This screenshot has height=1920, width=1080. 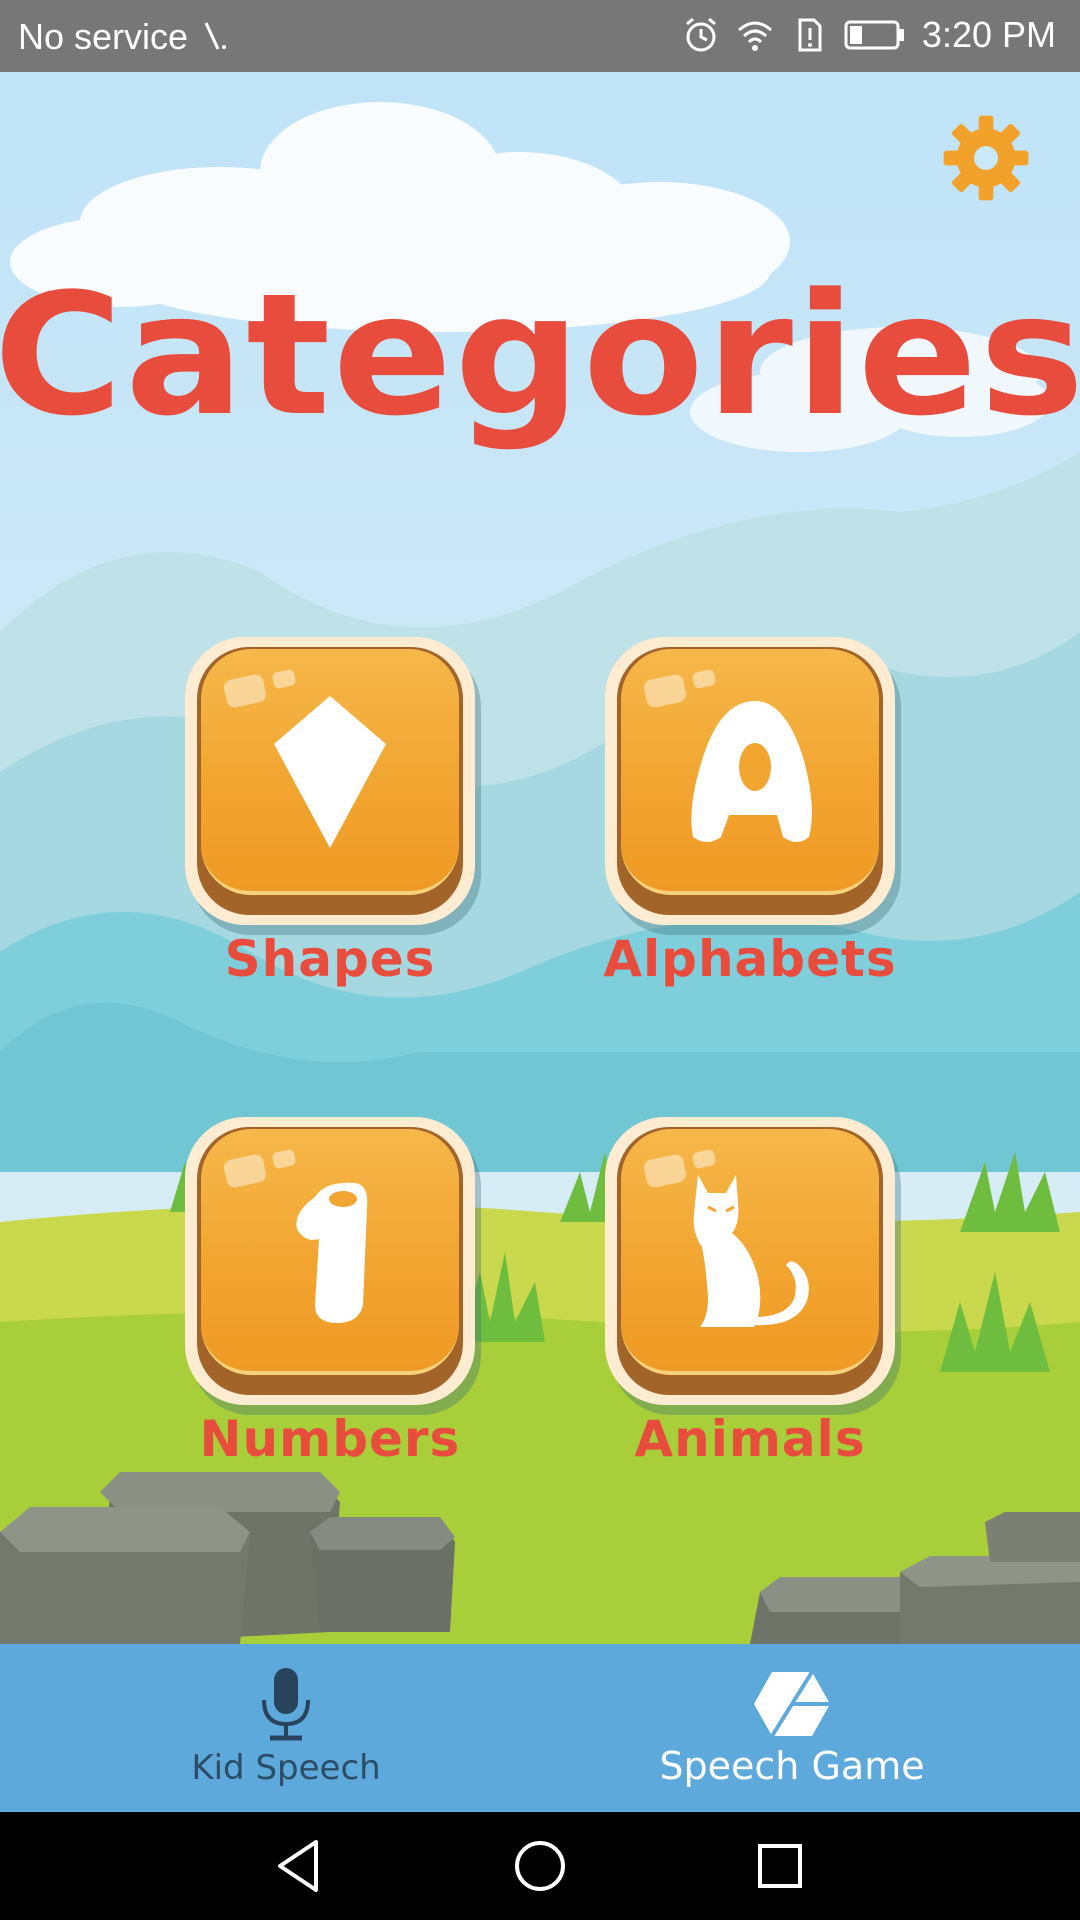 I want to click on wifi-icon, so click(x=754, y=36).